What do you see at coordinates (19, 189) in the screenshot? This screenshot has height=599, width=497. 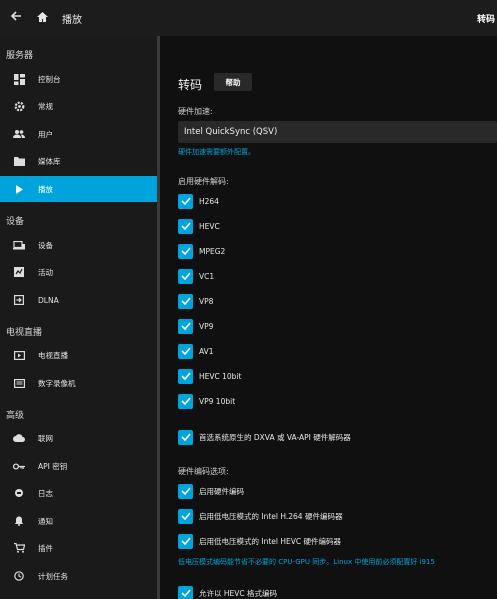 I see `play-icon` at bounding box center [19, 189].